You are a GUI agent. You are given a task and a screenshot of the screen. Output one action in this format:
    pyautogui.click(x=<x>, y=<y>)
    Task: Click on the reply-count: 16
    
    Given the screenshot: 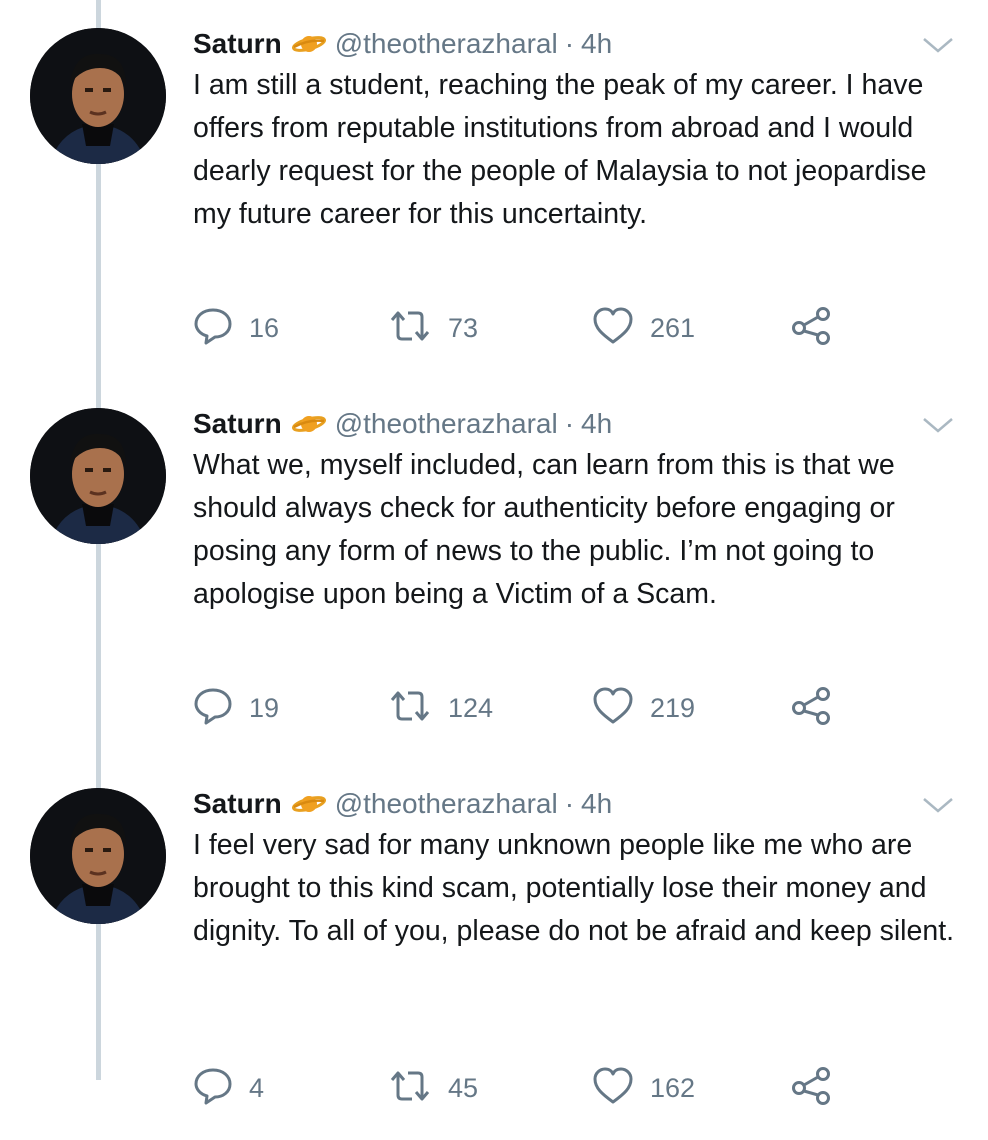 What is the action you would take?
    pyautogui.click(x=264, y=327)
    